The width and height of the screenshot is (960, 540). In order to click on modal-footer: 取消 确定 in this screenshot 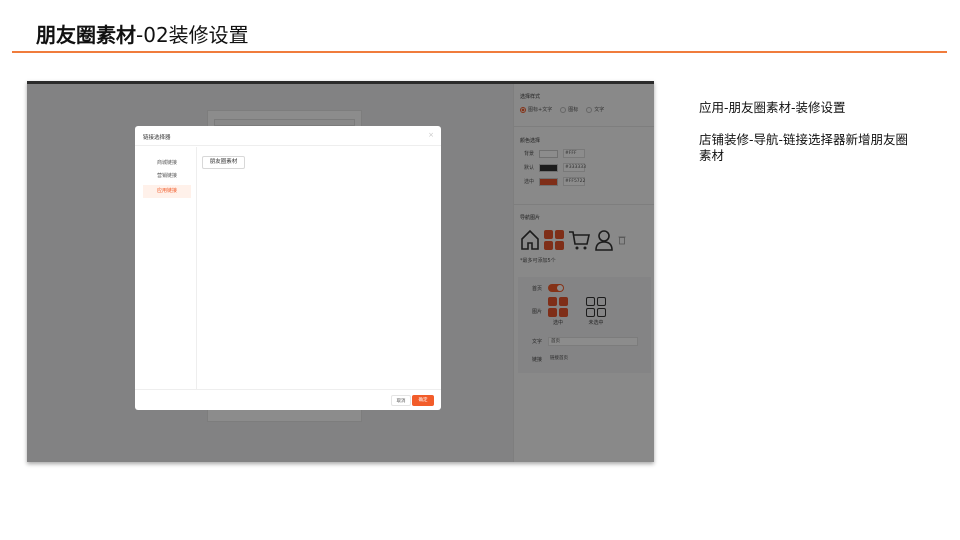, I will do `click(288, 399)`.